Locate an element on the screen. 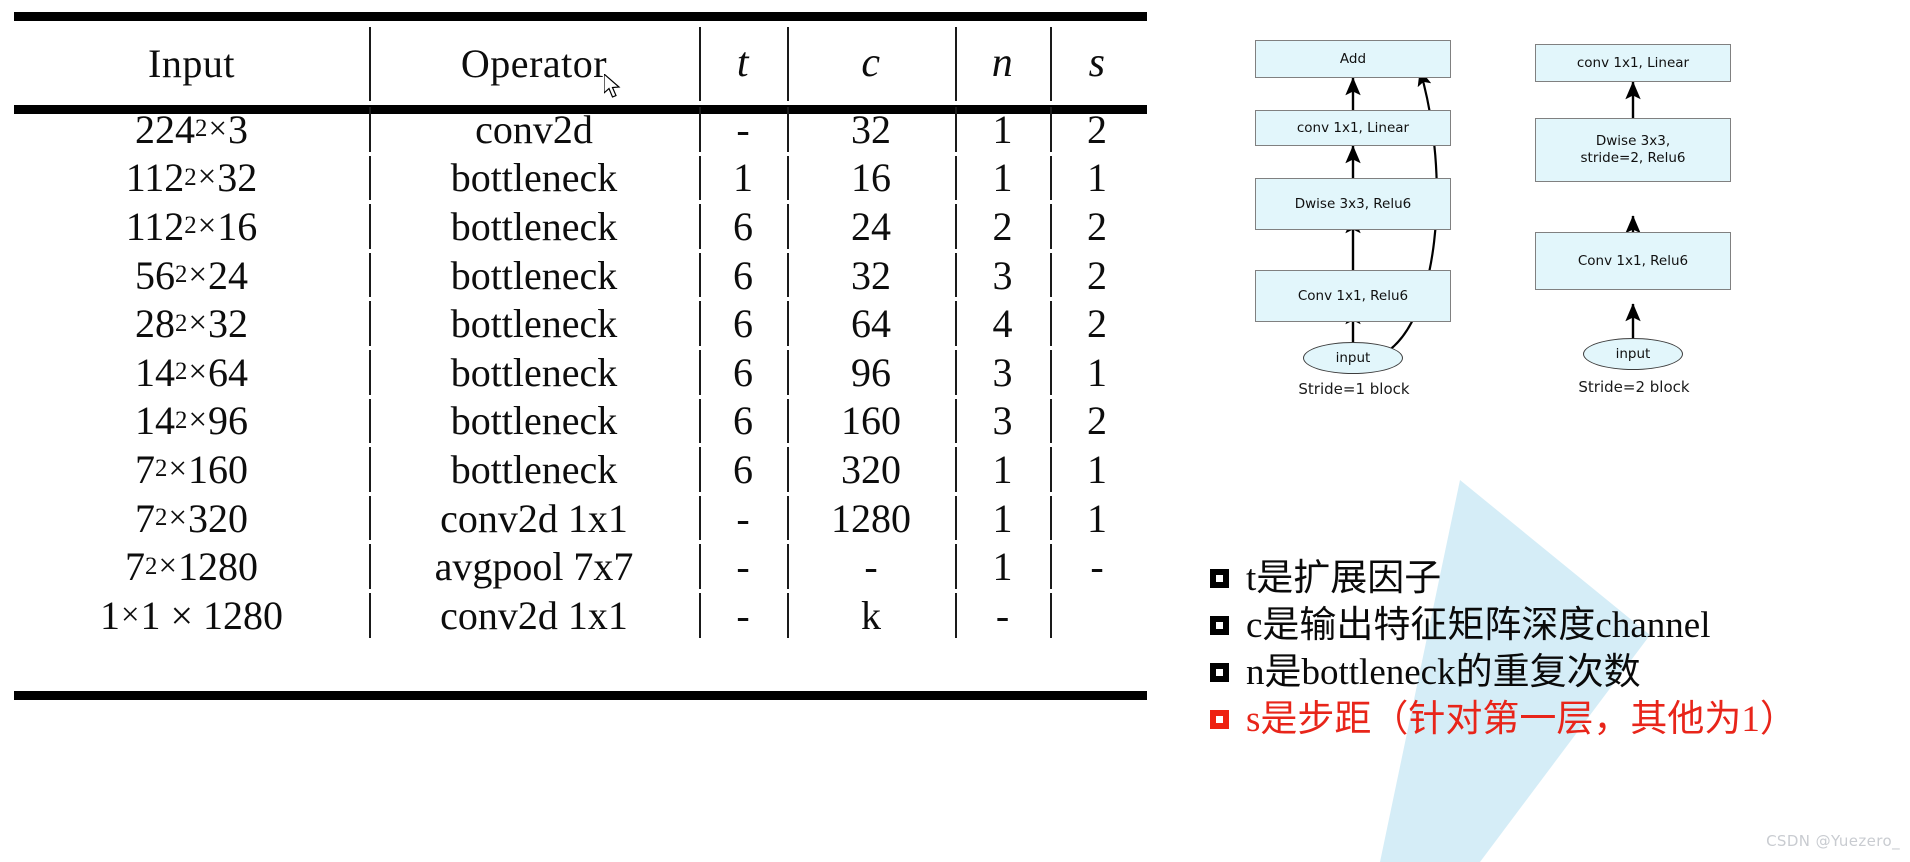 The image size is (1910, 862). cell-operator: conv2d 1x1 is located at coordinates (534, 518).